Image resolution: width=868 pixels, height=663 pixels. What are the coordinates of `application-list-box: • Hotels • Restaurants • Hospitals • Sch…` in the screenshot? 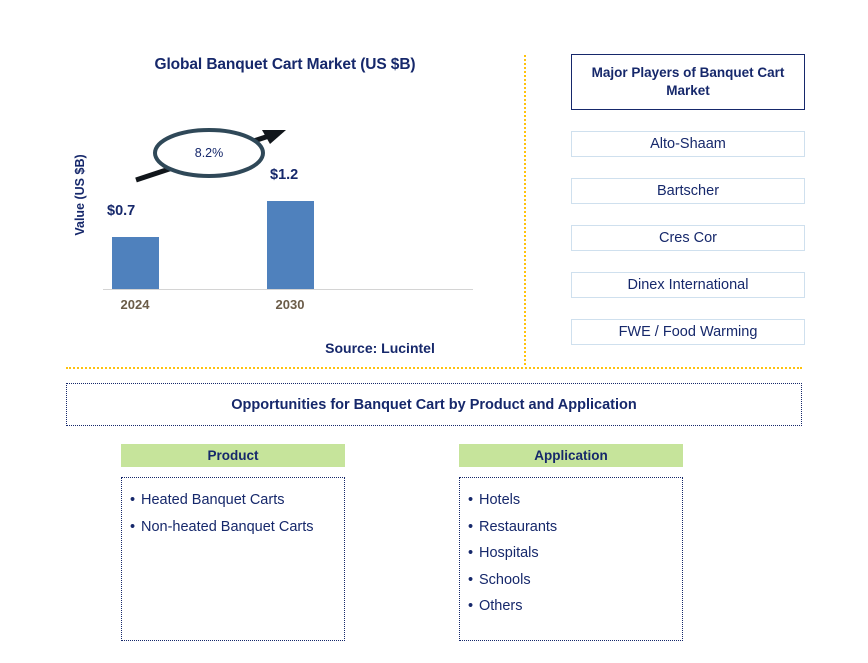 It's located at (571, 559).